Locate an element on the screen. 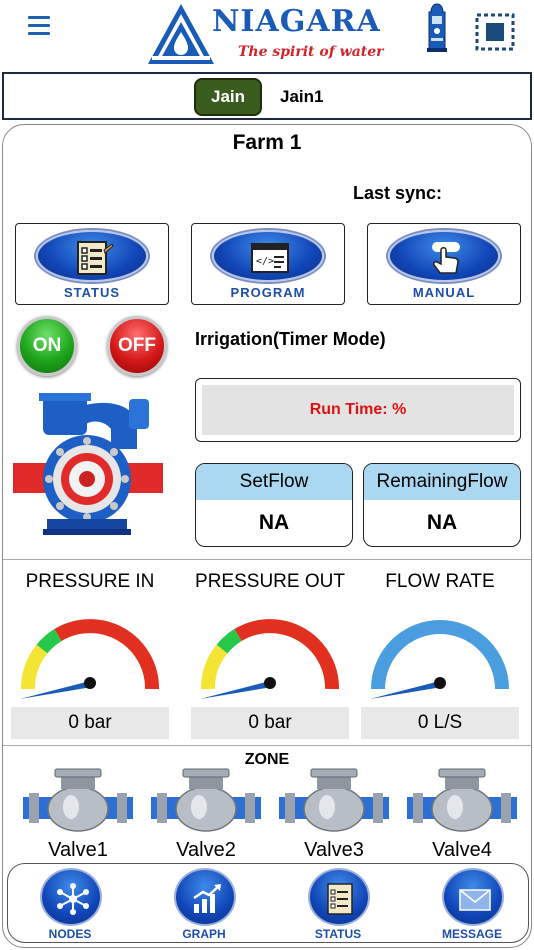  nav-message-label: MESSAGE is located at coordinates (471, 934).